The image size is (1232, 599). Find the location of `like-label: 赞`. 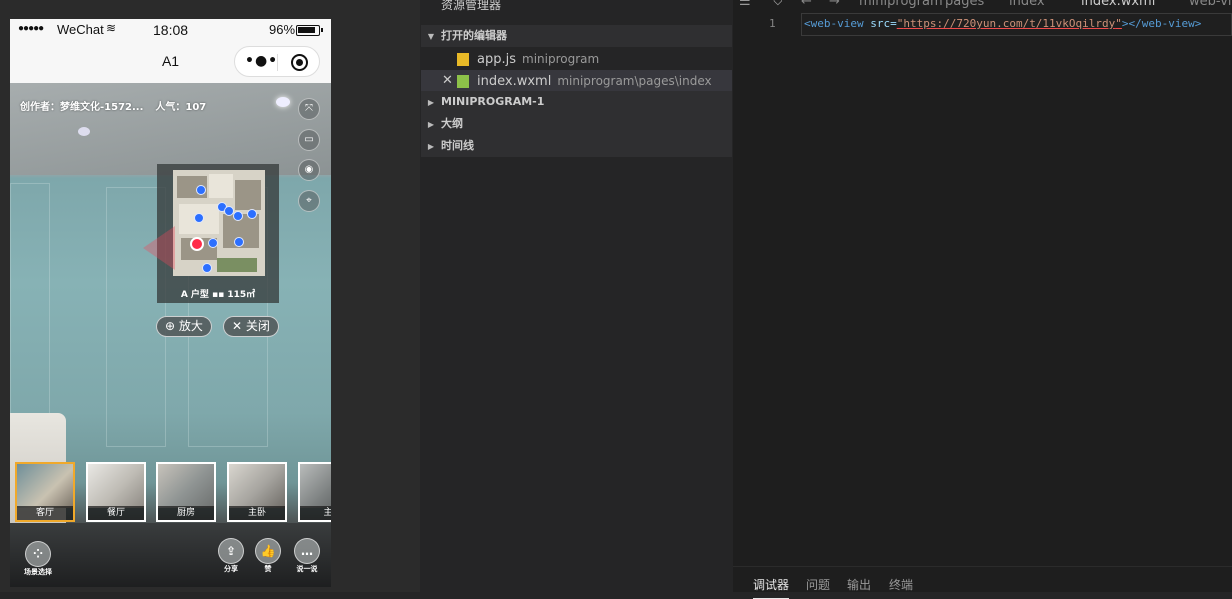

like-label: 赞 is located at coordinates (268, 569).